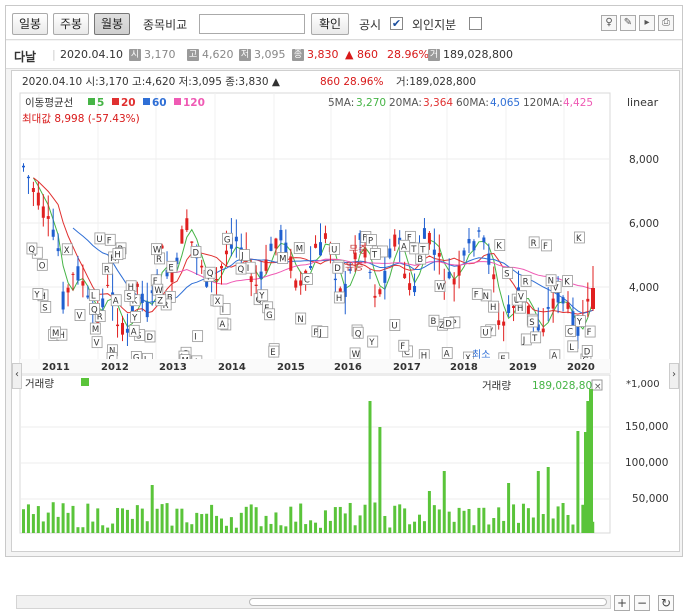  I want to click on disclosure-marker: P, so click(371, 240).